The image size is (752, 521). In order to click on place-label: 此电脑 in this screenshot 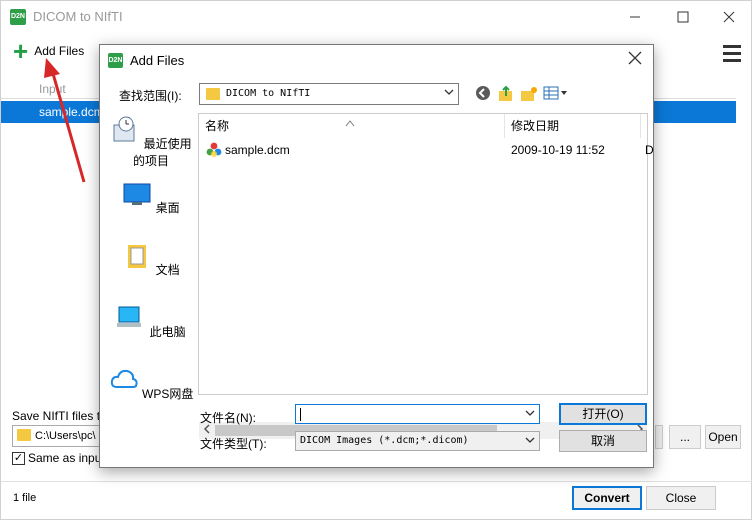, I will do `click(167, 332)`.